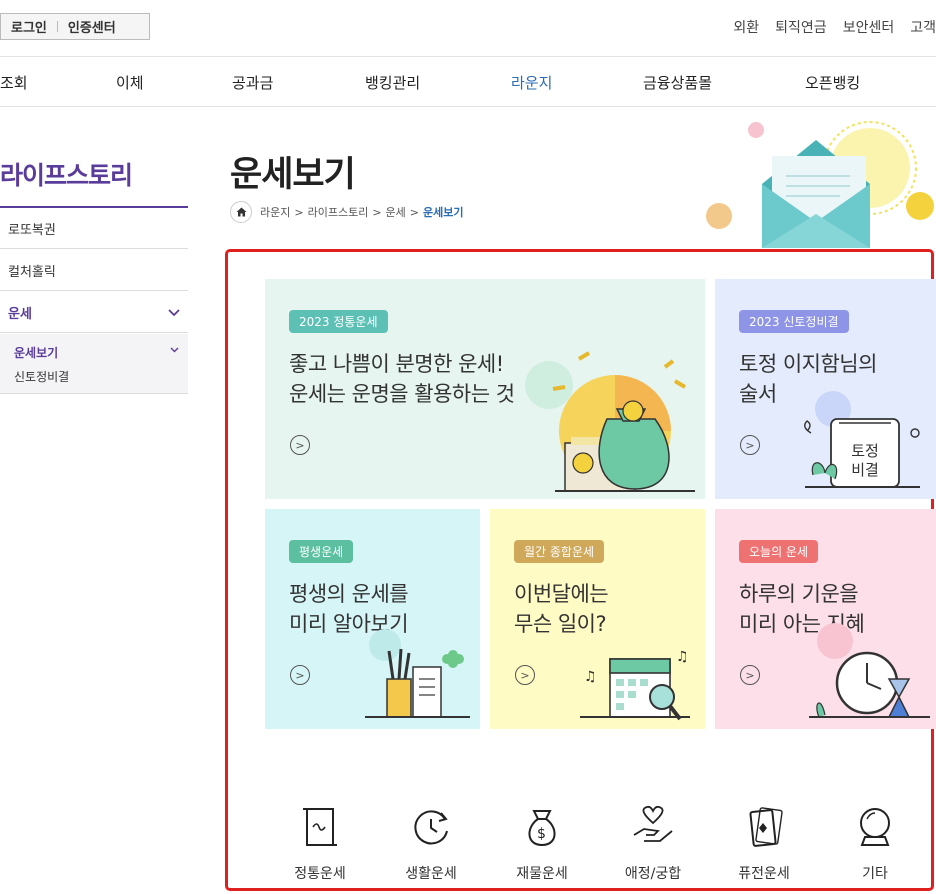  What do you see at coordinates (320, 874) in the screenshot?
I see `category-label: 정통운세` at bounding box center [320, 874].